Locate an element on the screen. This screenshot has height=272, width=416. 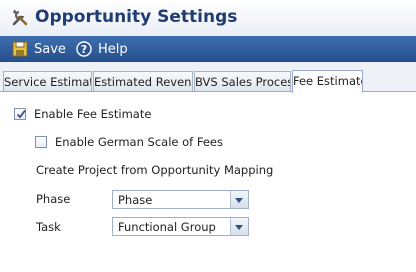
tab-estimated-revenue: Estimated Revenue is located at coordinates (143, 81).